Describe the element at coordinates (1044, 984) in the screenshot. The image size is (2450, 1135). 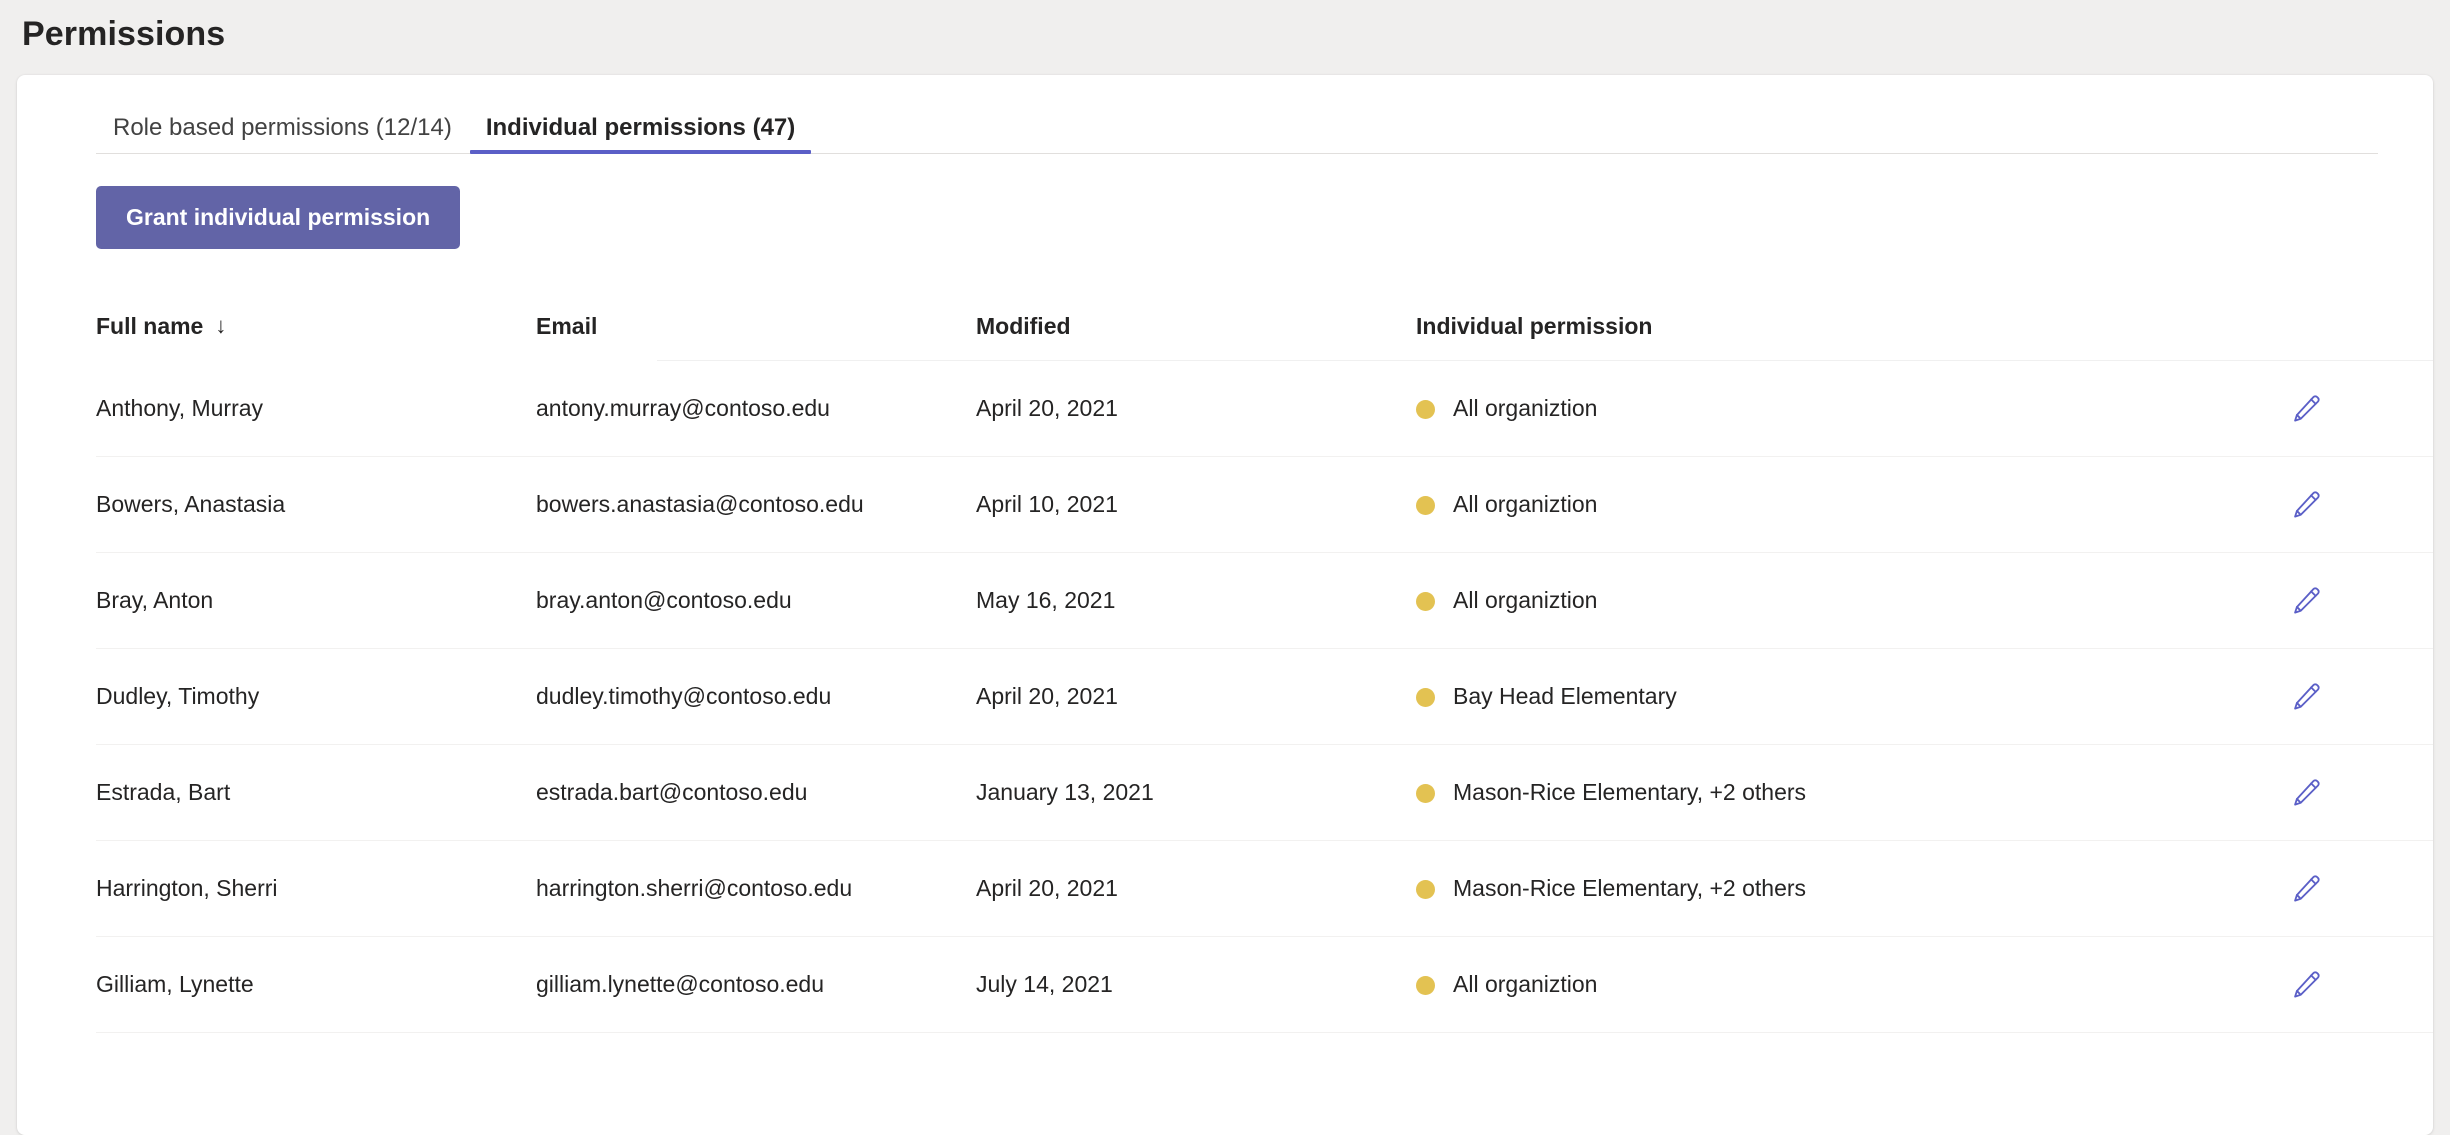
I see `cell-modified: July 14, 2021` at that location.